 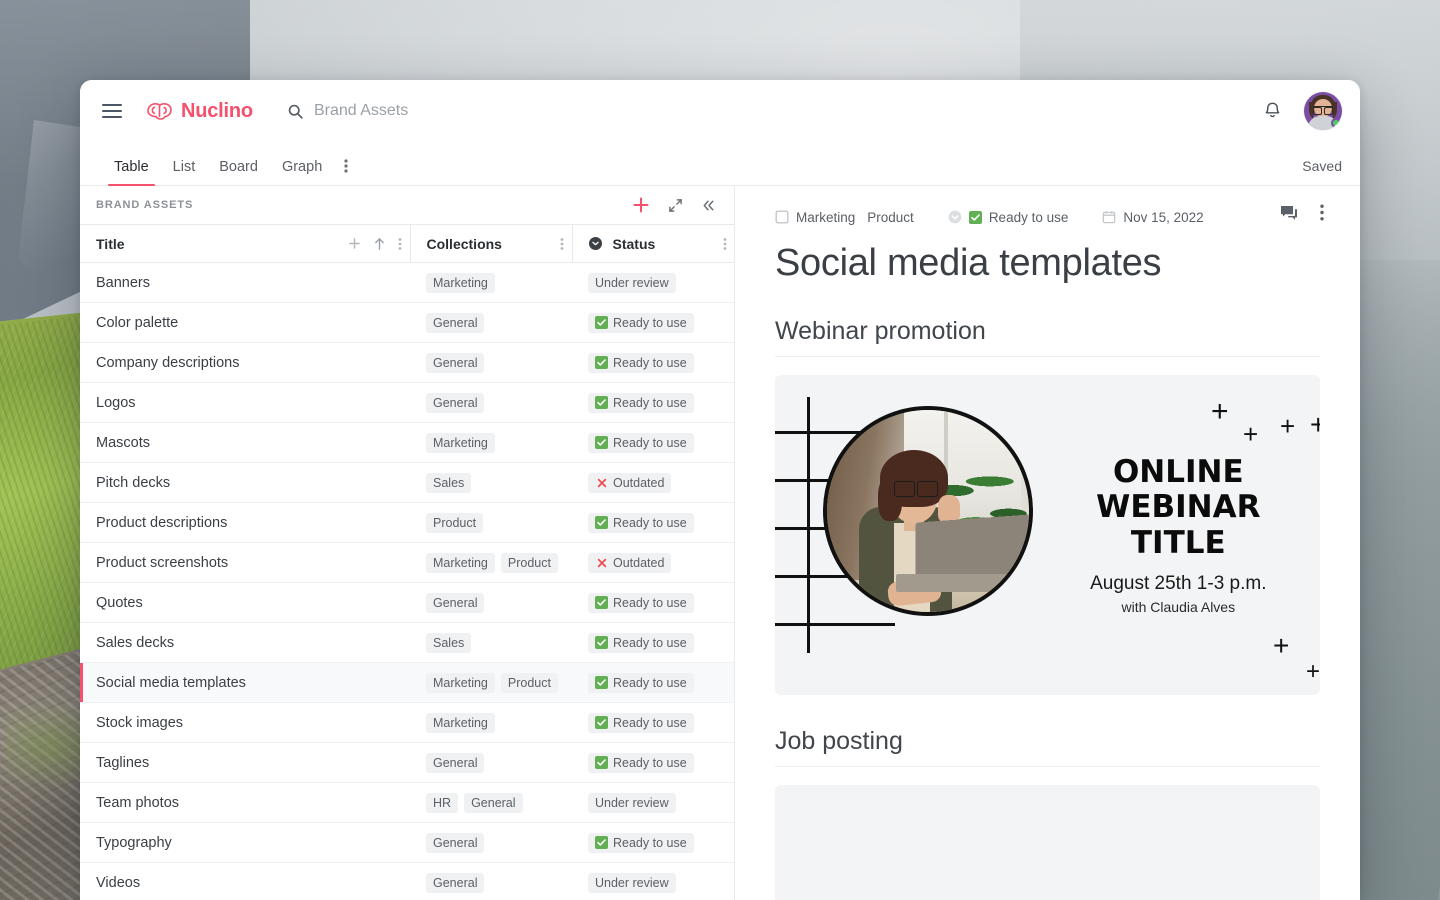 I want to click on table-row: Mascots Marketing Ready to use, so click(x=407, y=443).